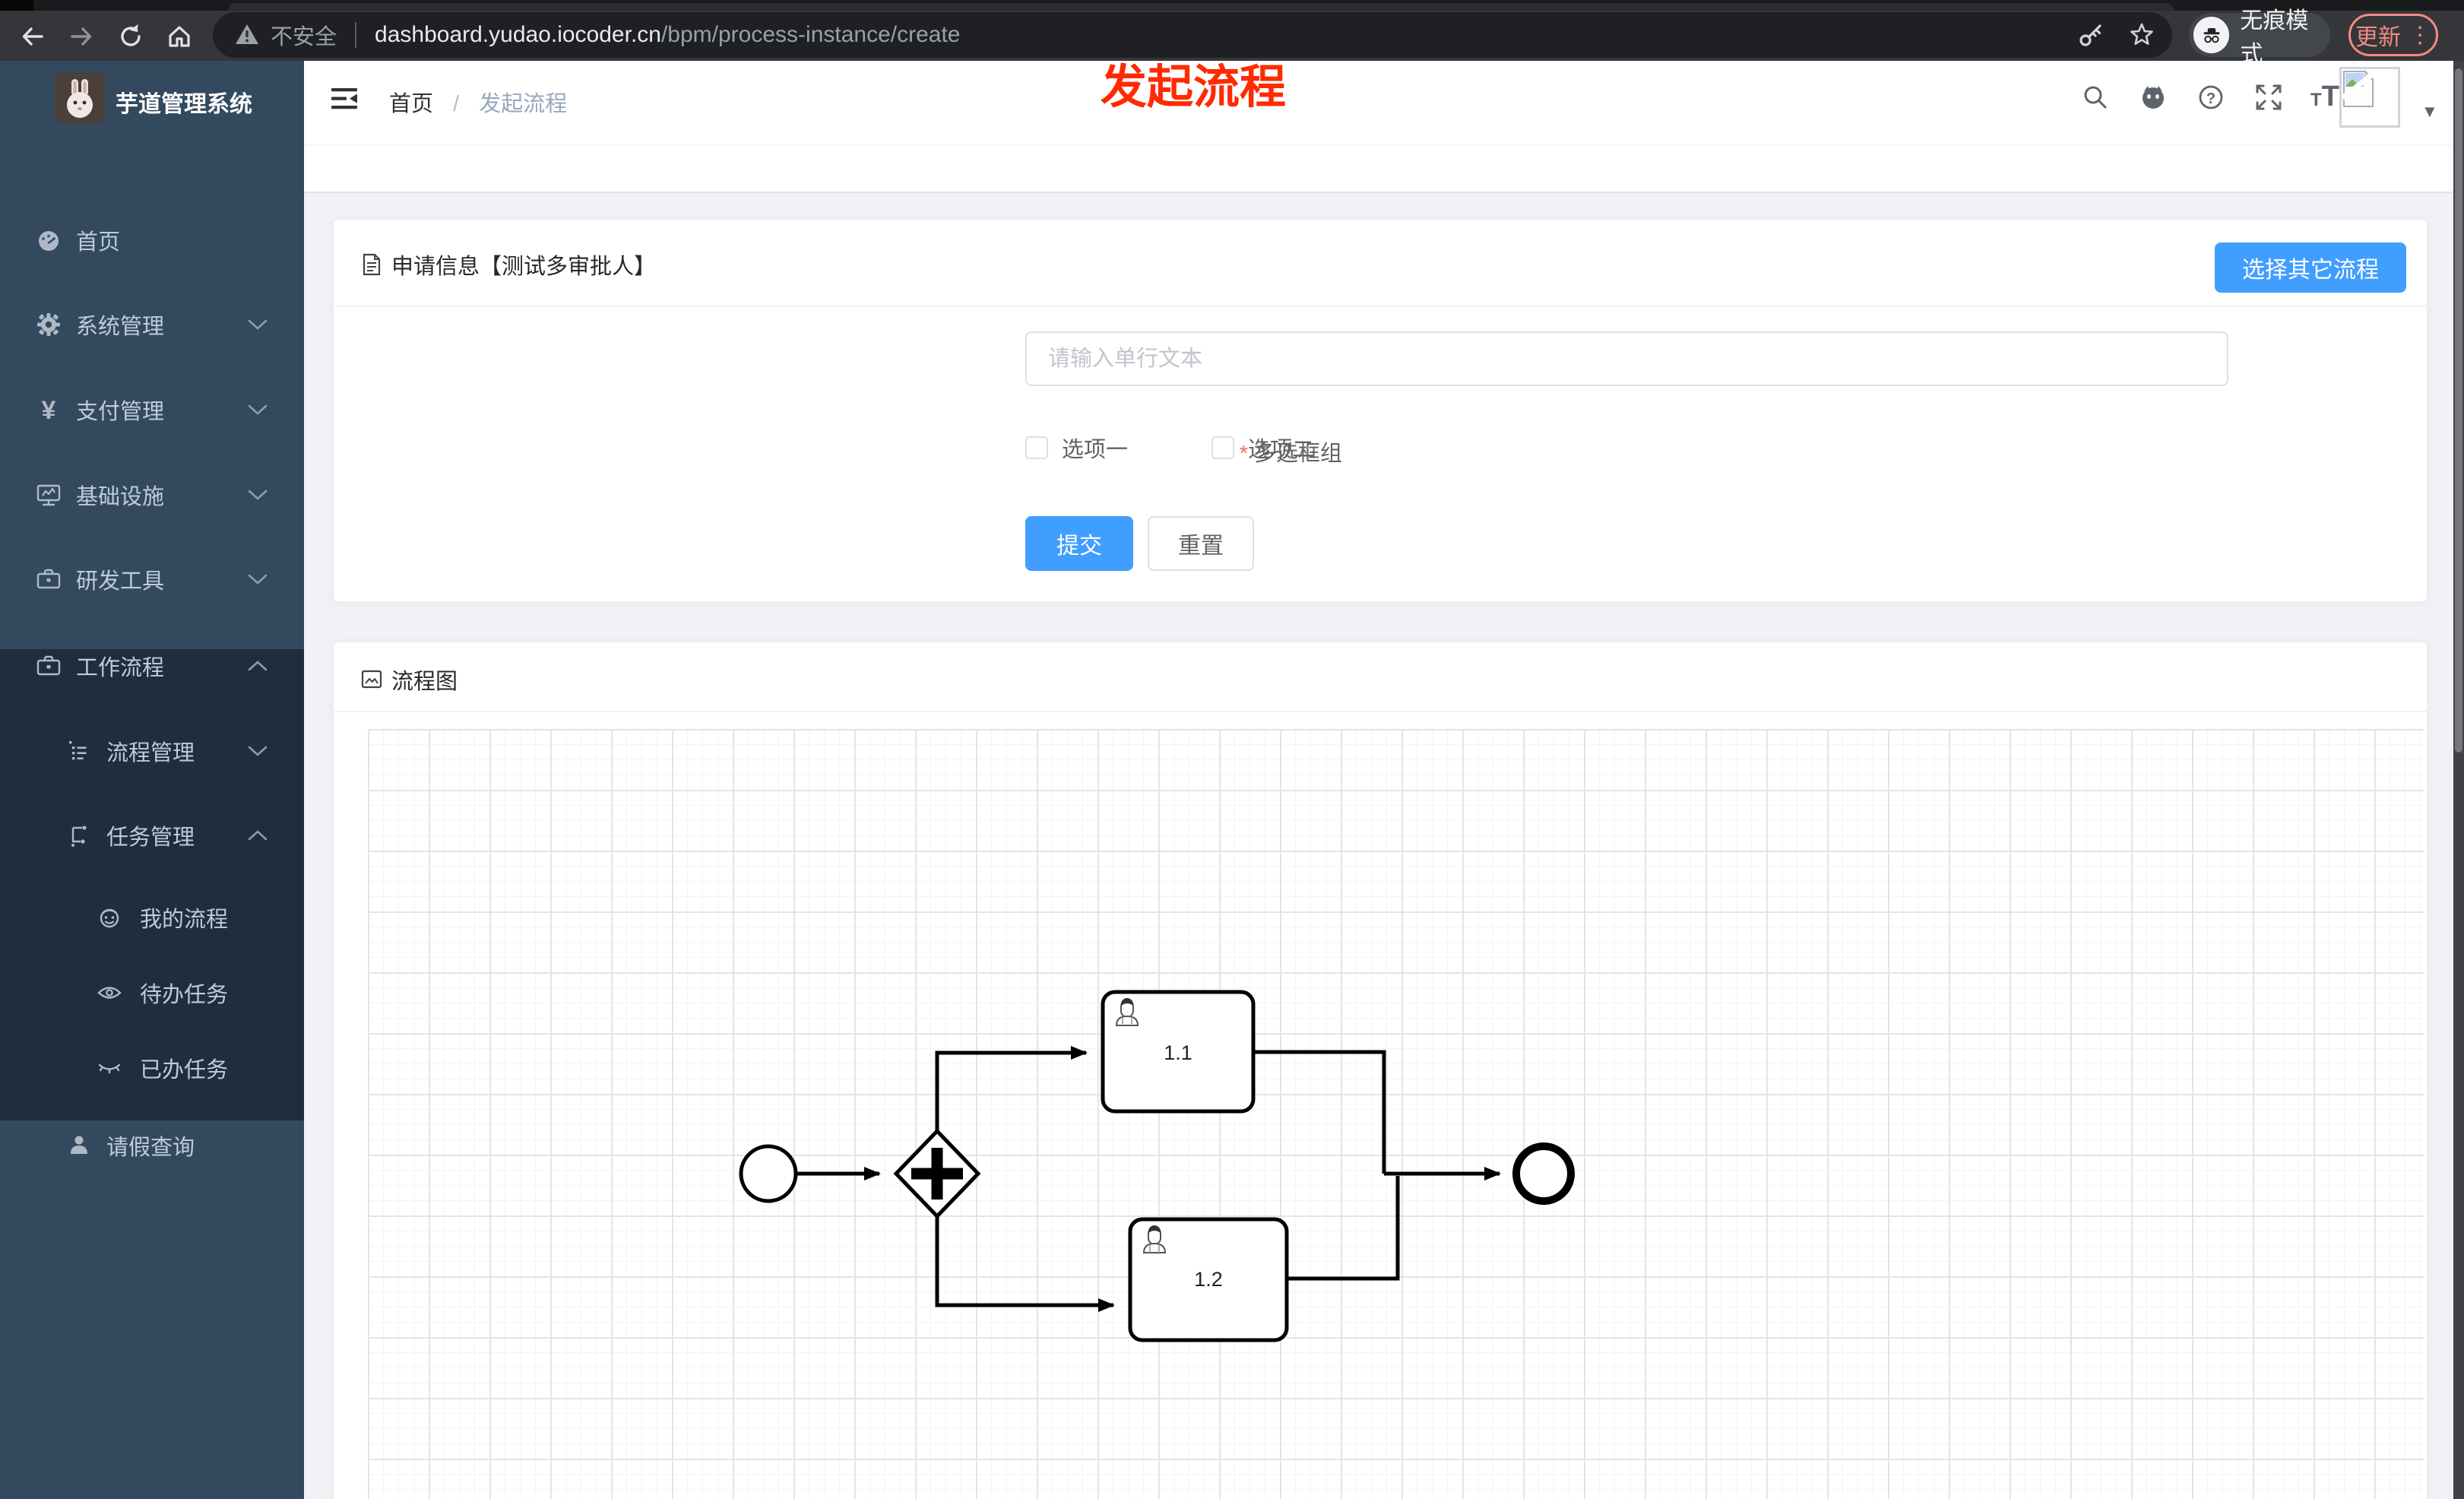 The image size is (2464, 1499). Describe the element at coordinates (184, 1070) in the screenshot. I see `sidebar-item-label: 已办任务` at that location.